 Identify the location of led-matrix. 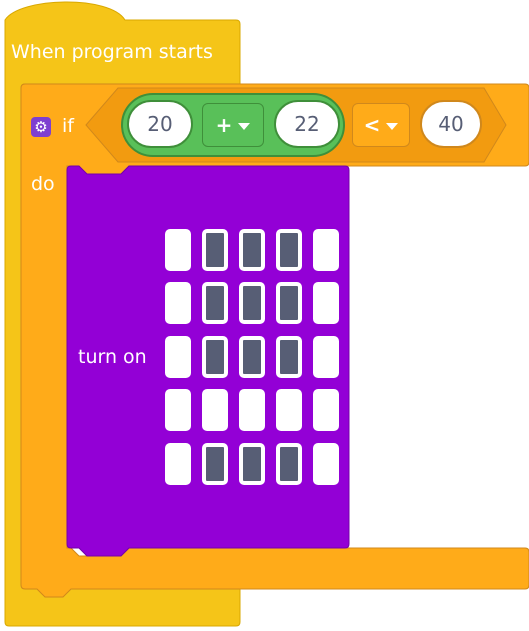
(252, 357).